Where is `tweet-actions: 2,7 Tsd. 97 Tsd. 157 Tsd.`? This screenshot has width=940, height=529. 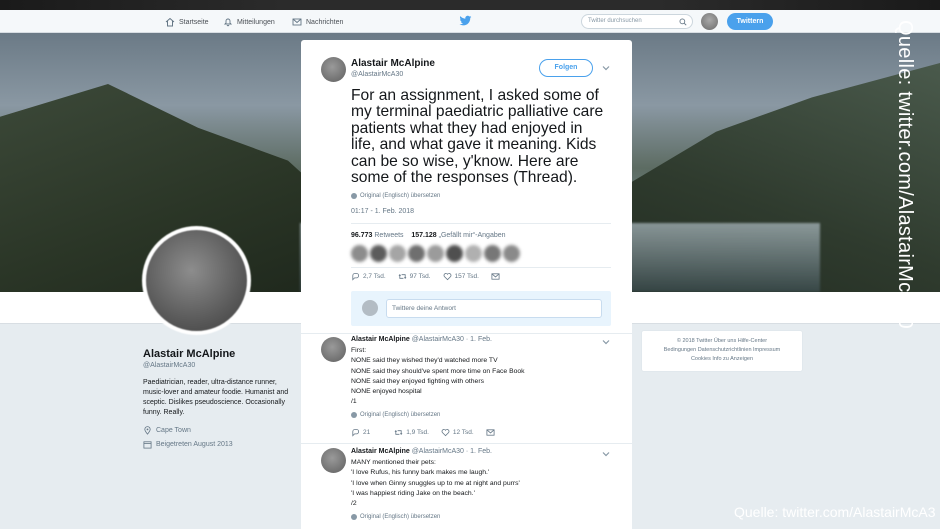 tweet-actions: 2,7 Tsd. 97 Tsd. 157 Tsd. is located at coordinates (425, 276).